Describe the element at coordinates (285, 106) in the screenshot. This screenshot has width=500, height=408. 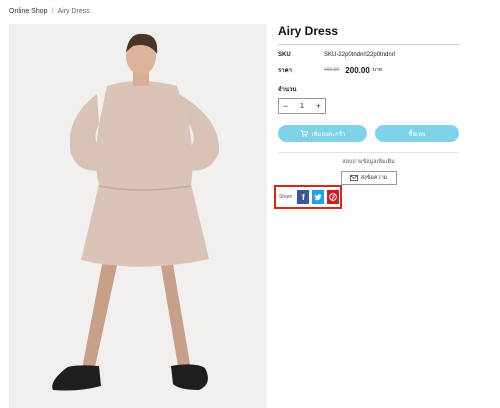
I see `quantity-minus-button: −` at that location.